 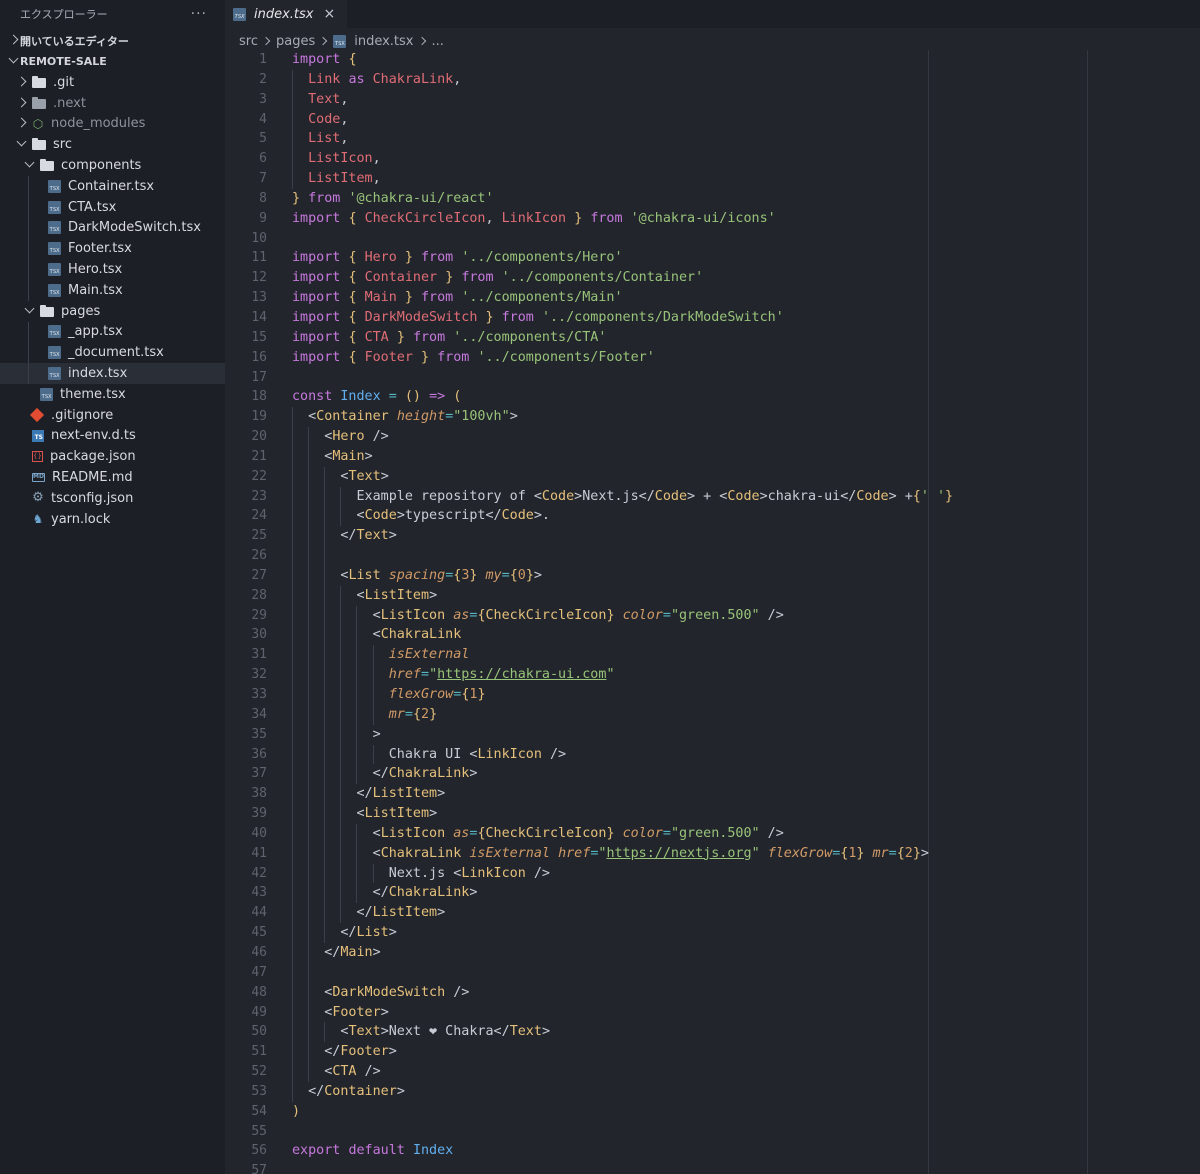 What do you see at coordinates (69, 103) in the screenshot?
I see `tree-item-label: .next` at bounding box center [69, 103].